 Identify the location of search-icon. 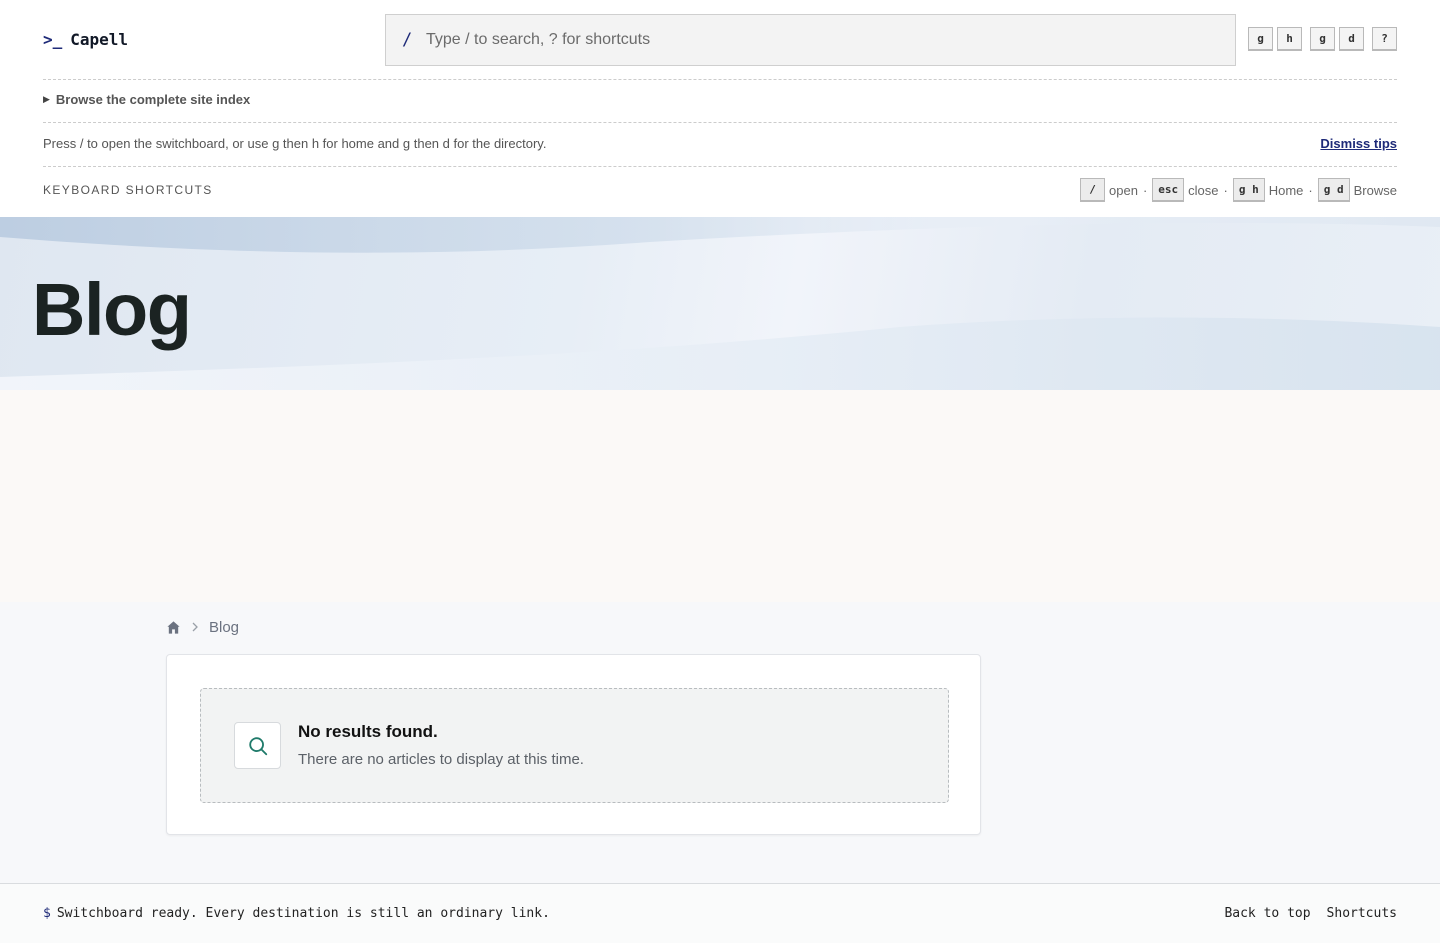
(257, 745).